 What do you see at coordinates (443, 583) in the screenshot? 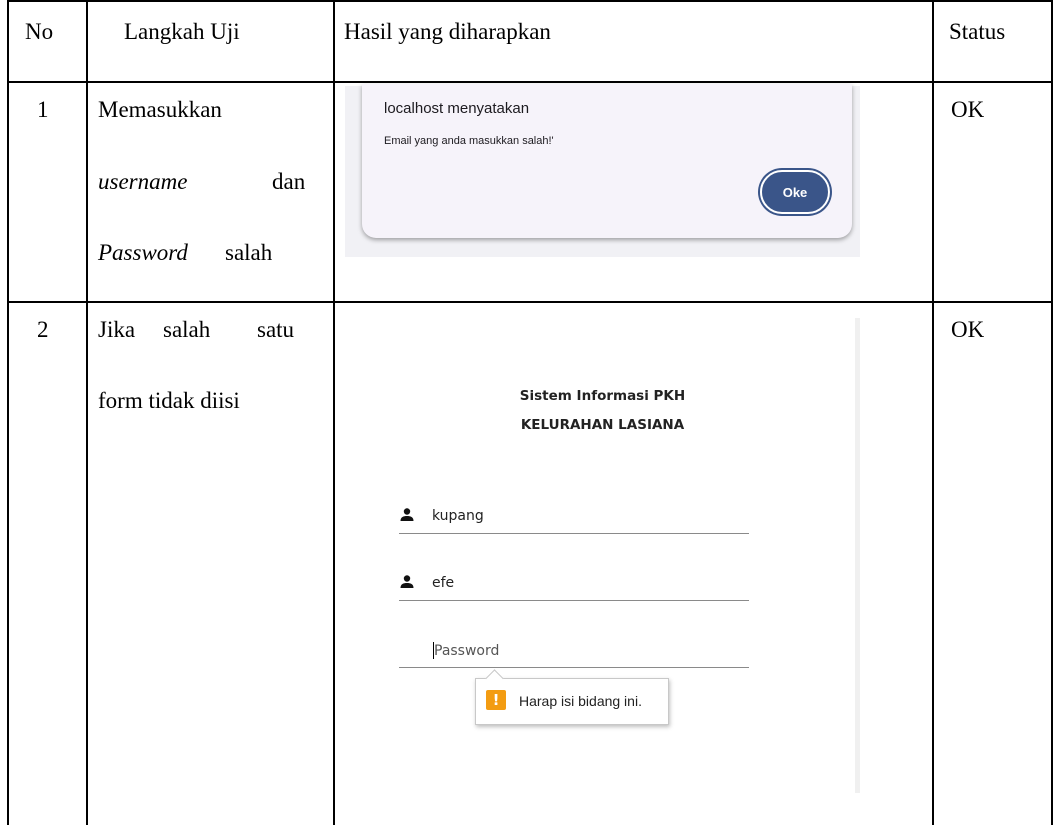
I see `email-value: efe` at bounding box center [443, 583].